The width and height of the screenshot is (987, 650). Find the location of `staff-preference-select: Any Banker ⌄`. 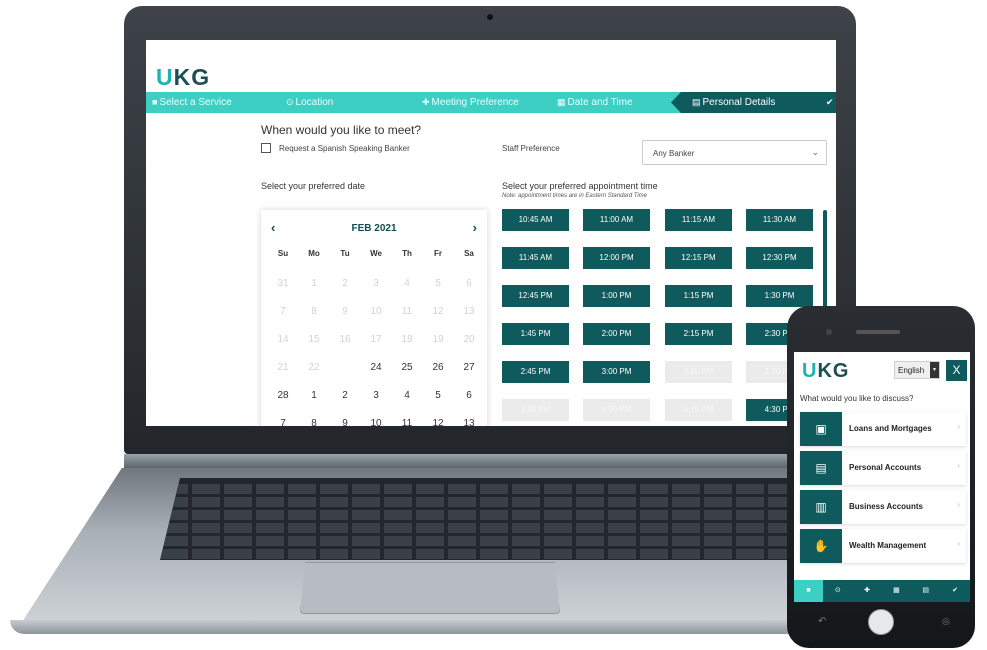

staff-preference-select: Any Banker ⌄ is located at coordinates (734, 152).